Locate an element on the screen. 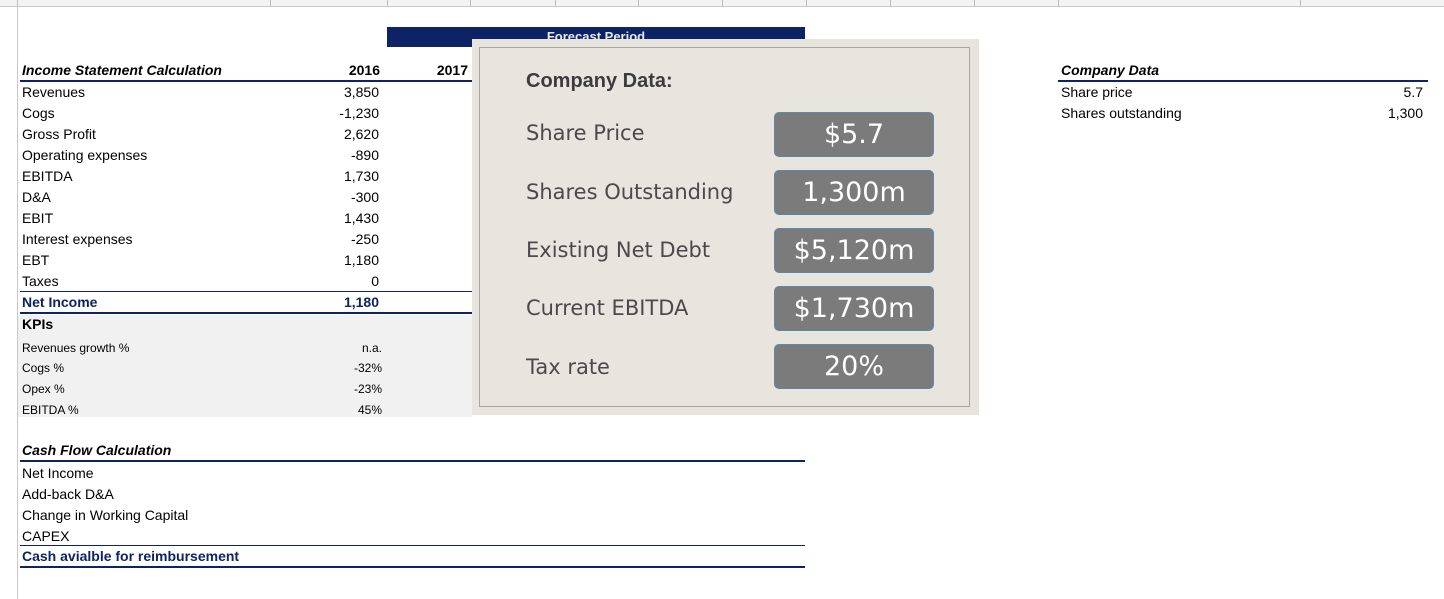  kpi-value: n.a. is located at coordinates (341, 348).